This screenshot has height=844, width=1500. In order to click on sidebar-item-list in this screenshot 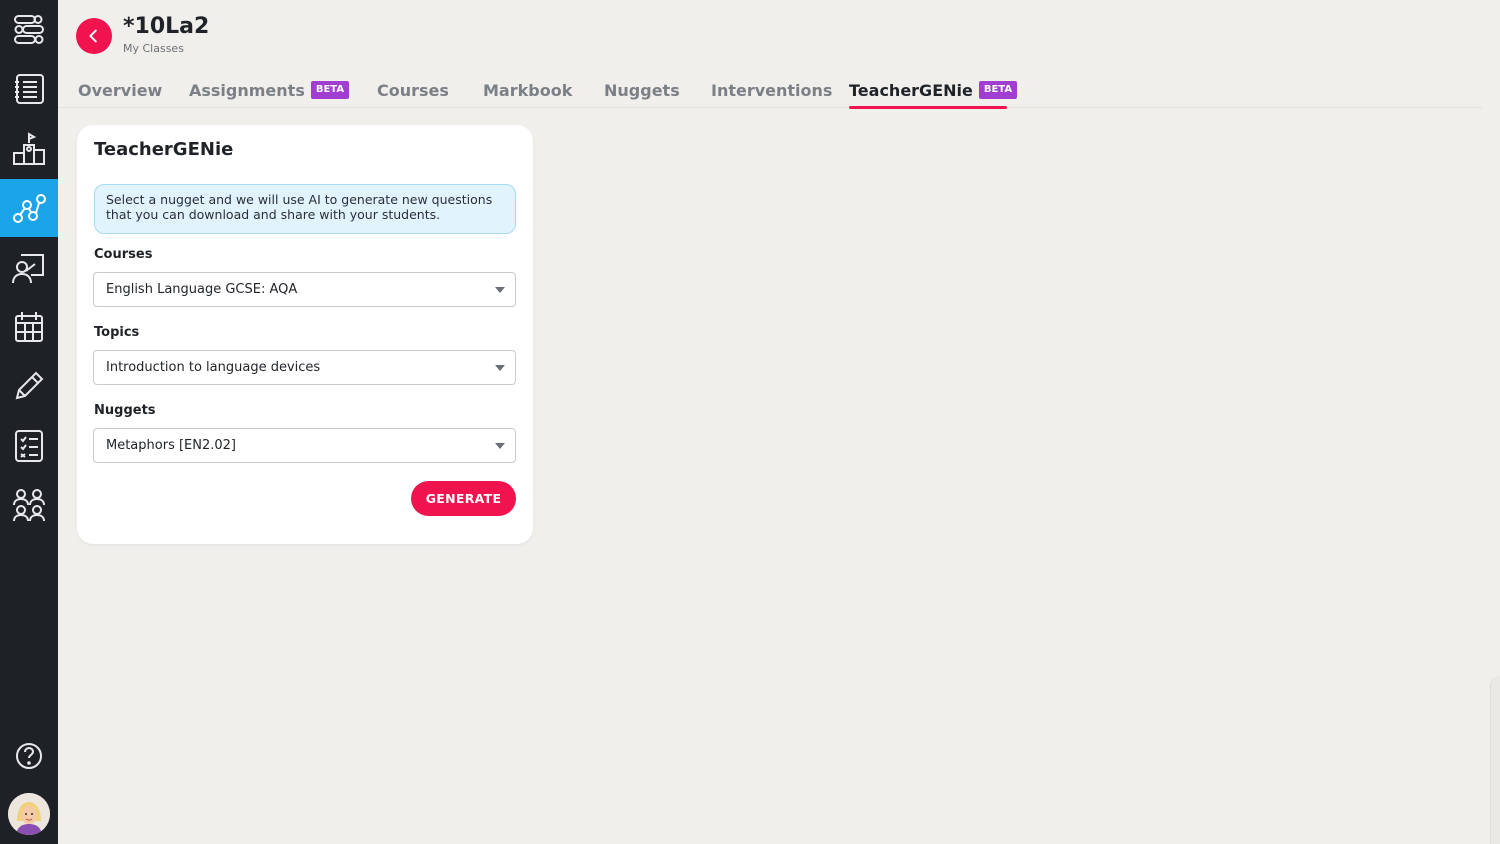, I will do `click(29, 89)`.